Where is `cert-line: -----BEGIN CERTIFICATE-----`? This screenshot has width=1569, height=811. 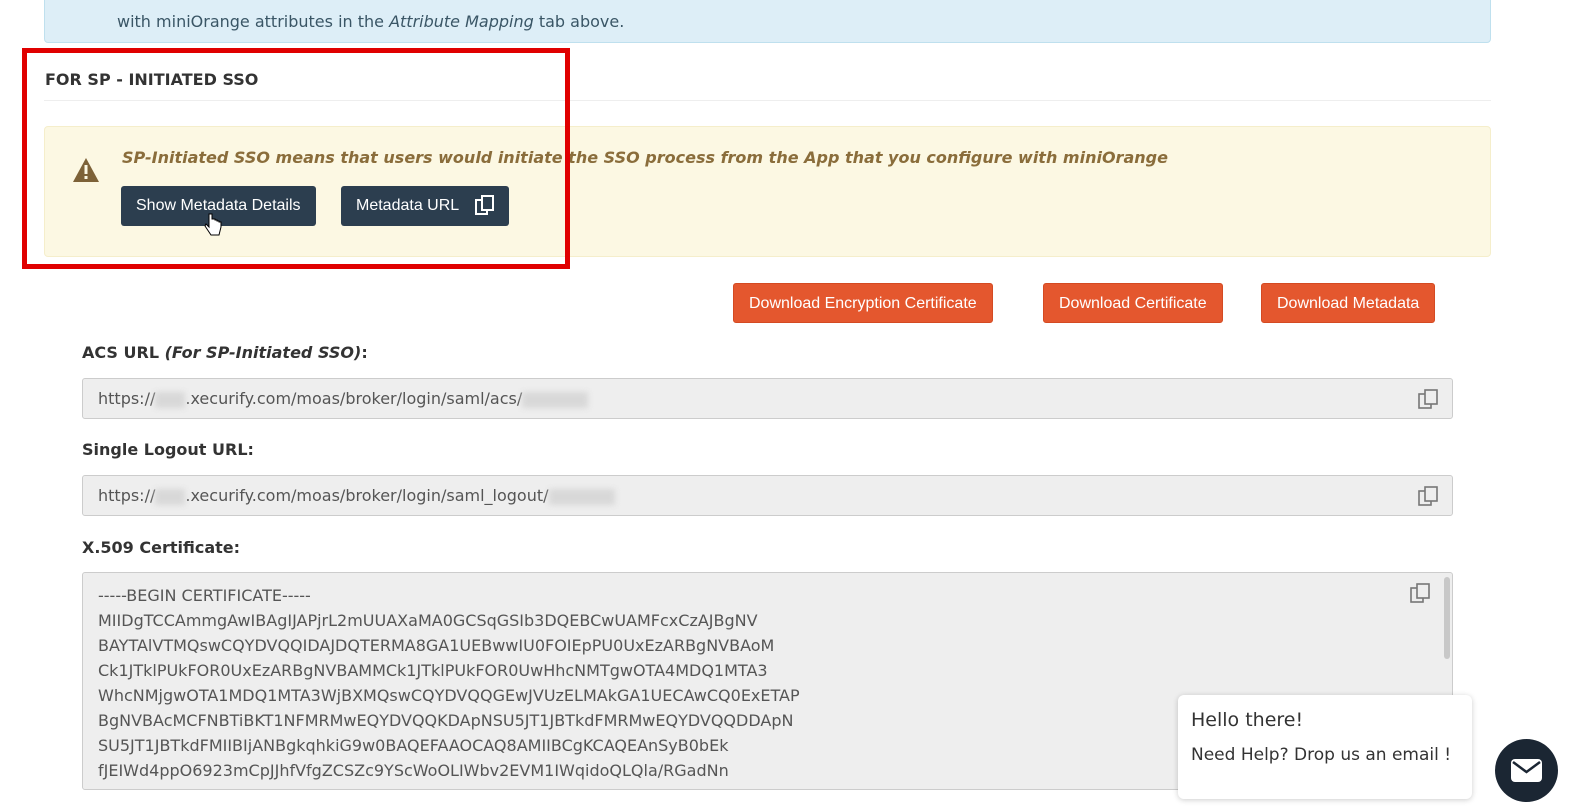
cert-line: -----BEGIN CERTIFICATE----- is located at coordinates (204, 595).